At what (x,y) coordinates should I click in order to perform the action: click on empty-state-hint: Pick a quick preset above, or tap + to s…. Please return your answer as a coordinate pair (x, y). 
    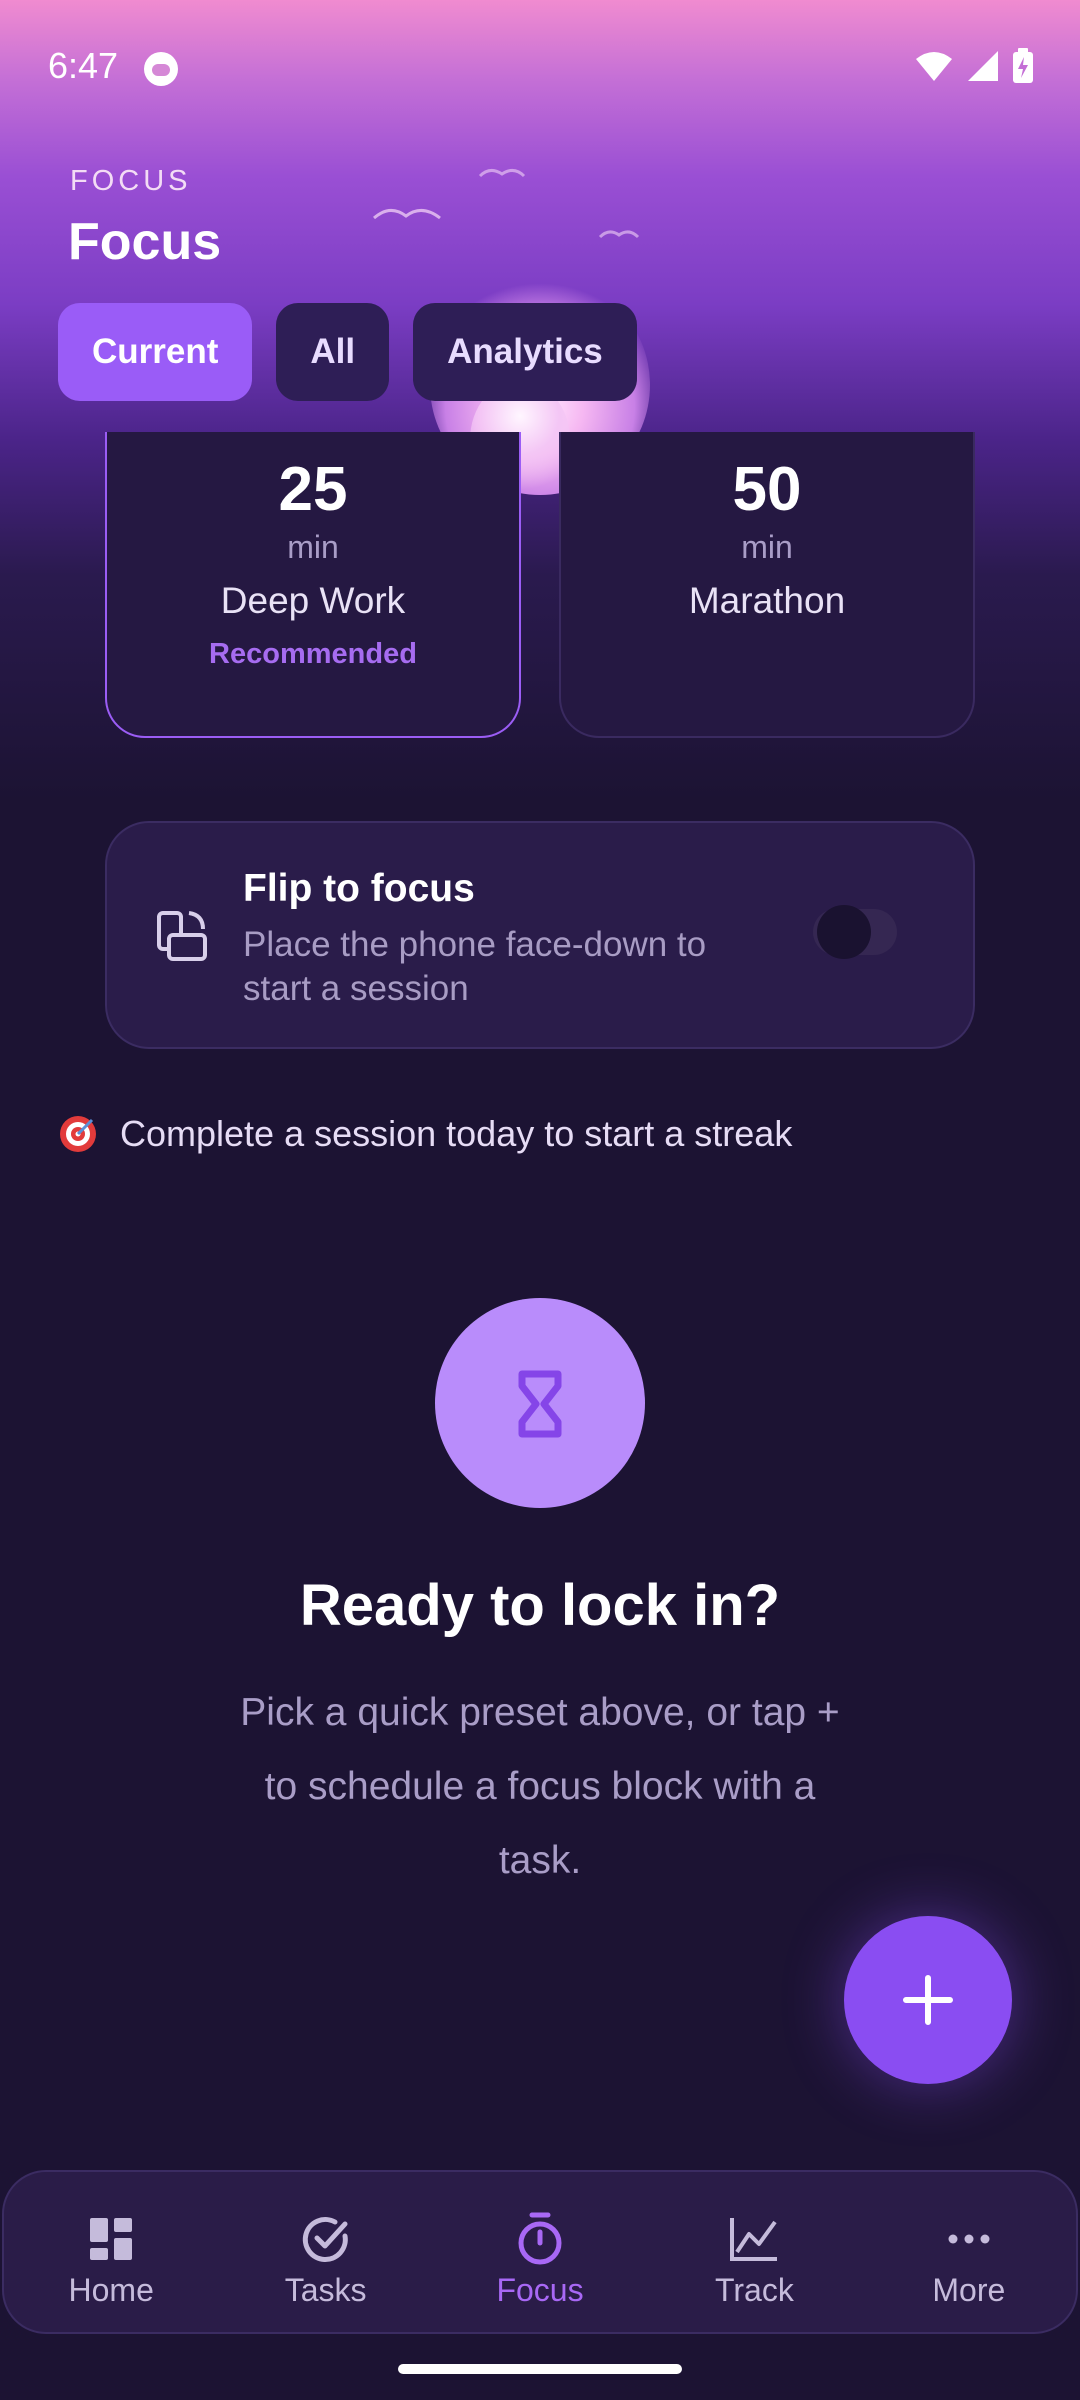
    Looking at the image, I should click on (540, 1786).